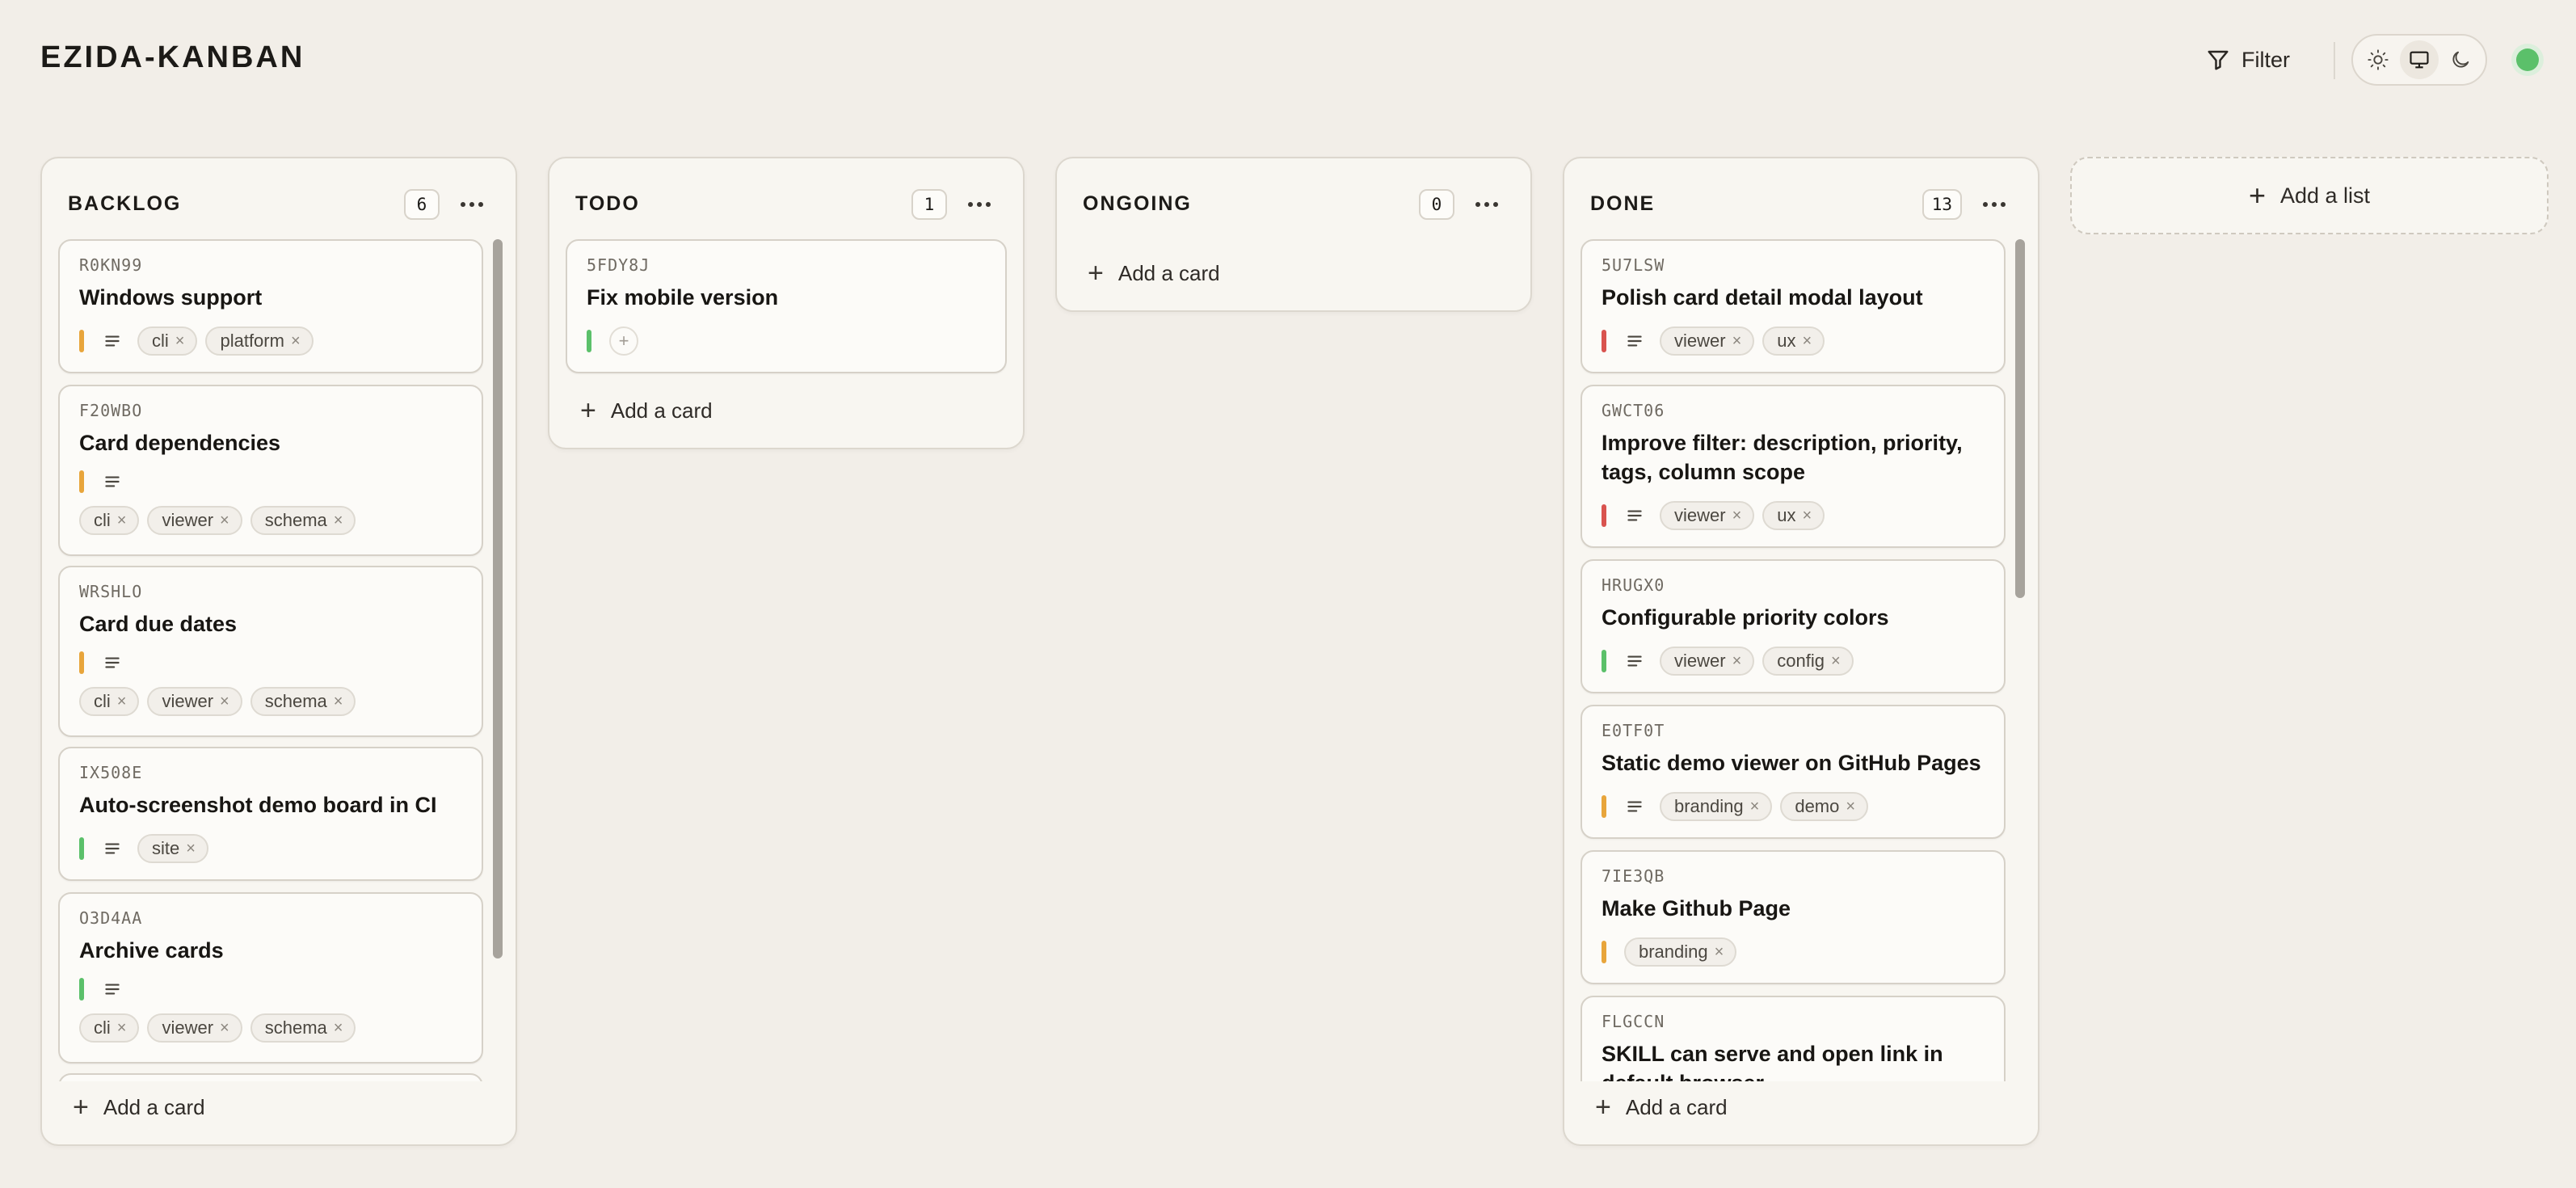  Describe the element at coordinates (2334, 61) in the screenshot. I see `header-divider` at that location.